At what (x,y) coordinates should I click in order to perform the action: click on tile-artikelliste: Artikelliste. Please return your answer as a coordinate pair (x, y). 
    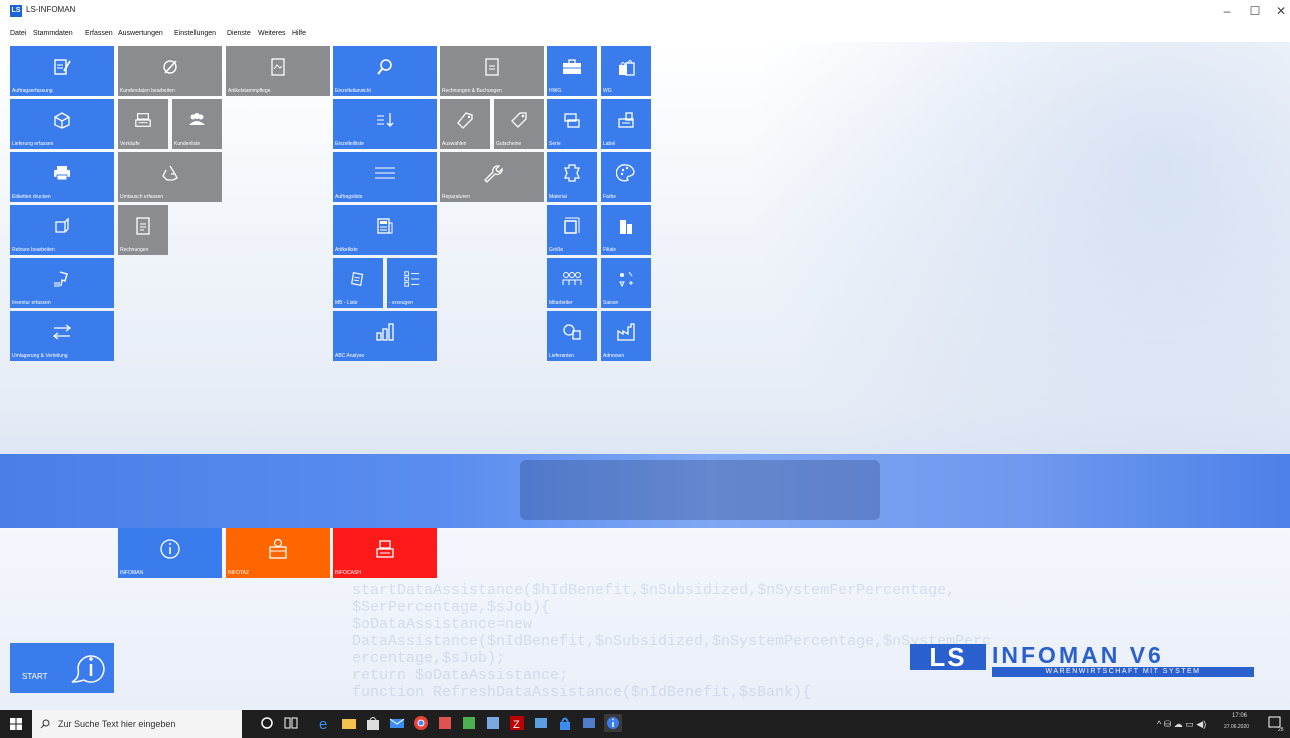
    Looking at the image, I should click on (385, 230).